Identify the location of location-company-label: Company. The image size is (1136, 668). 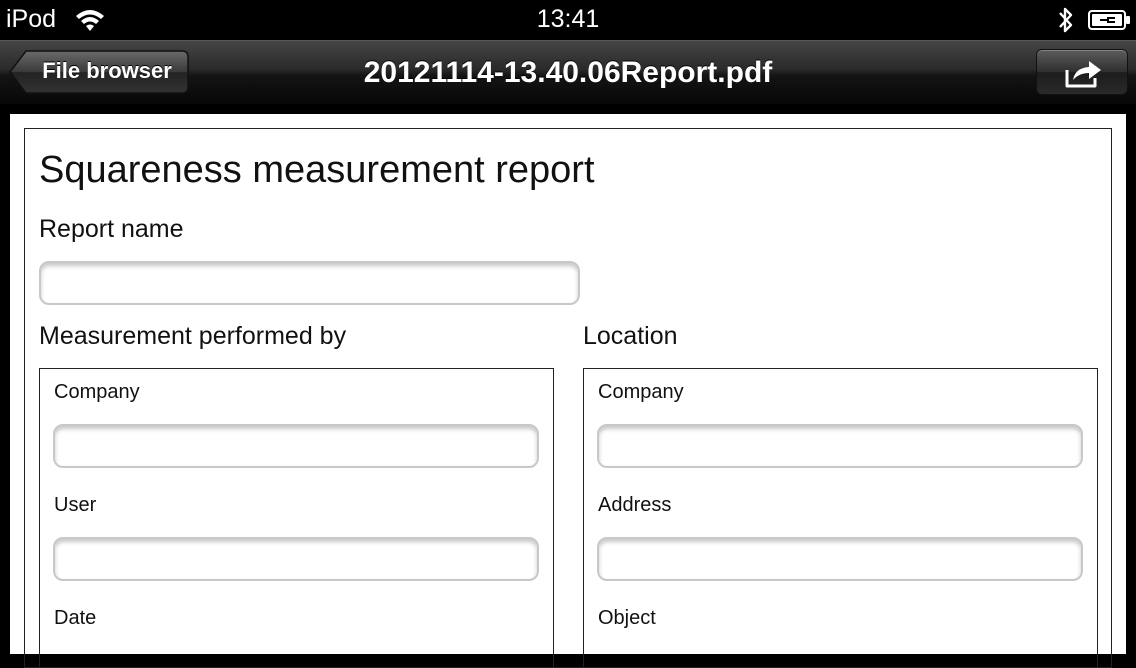
(641, 392).